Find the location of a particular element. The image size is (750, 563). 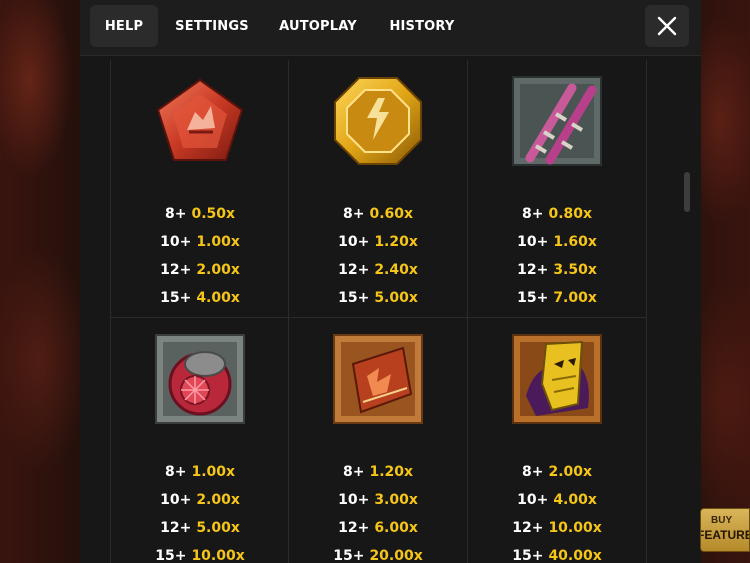

close-icon is located at coordinates (667, 26).